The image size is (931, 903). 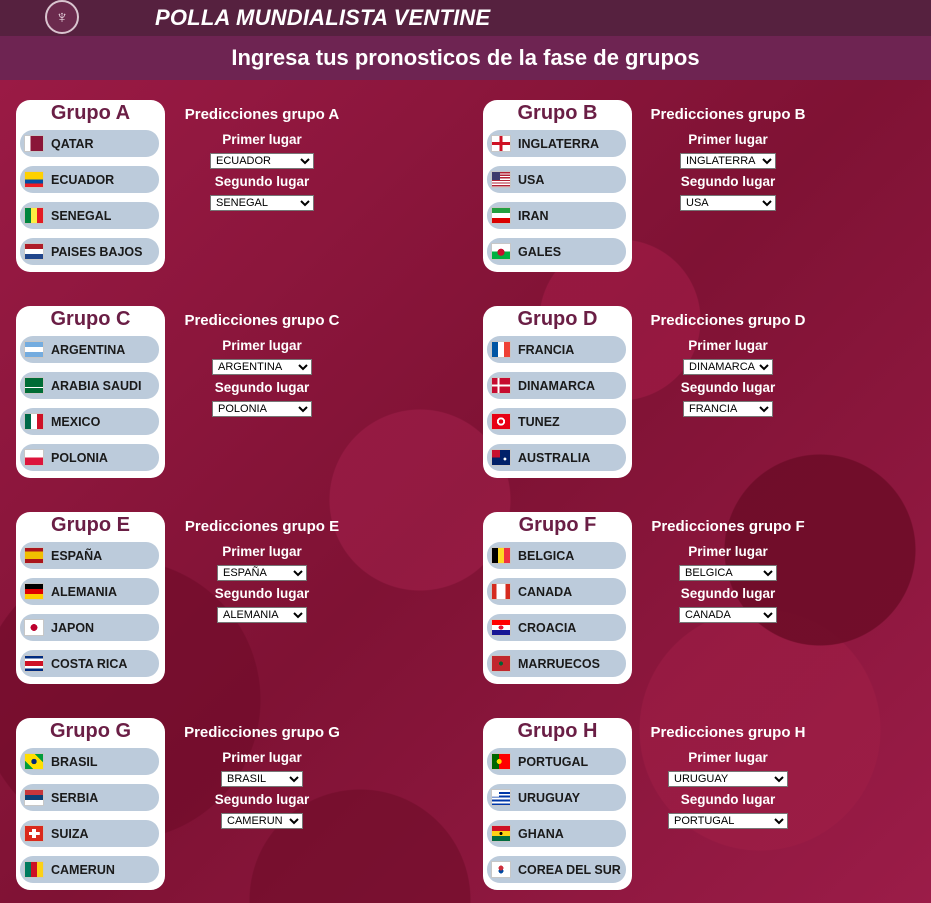 I want to click on team-name: IRAN, so click(x=533, y=215).